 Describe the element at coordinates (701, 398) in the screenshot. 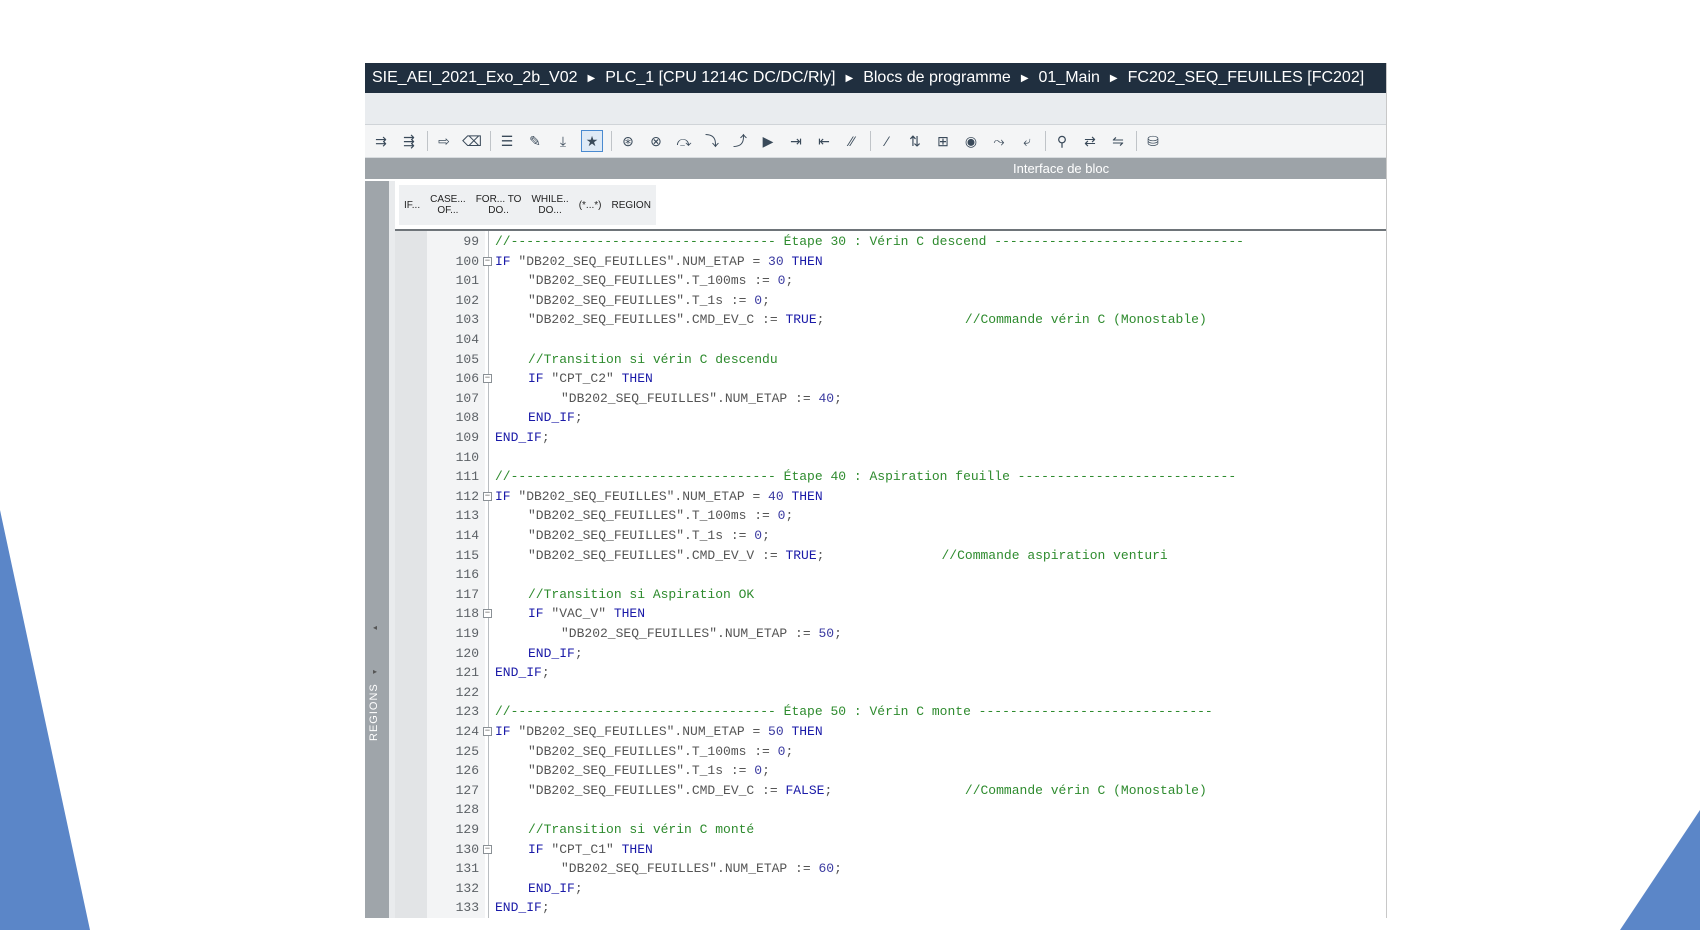

I see `code-text: "DB202_SEQ_FEUILLES".NUM_ETAP := 40;` at that location.